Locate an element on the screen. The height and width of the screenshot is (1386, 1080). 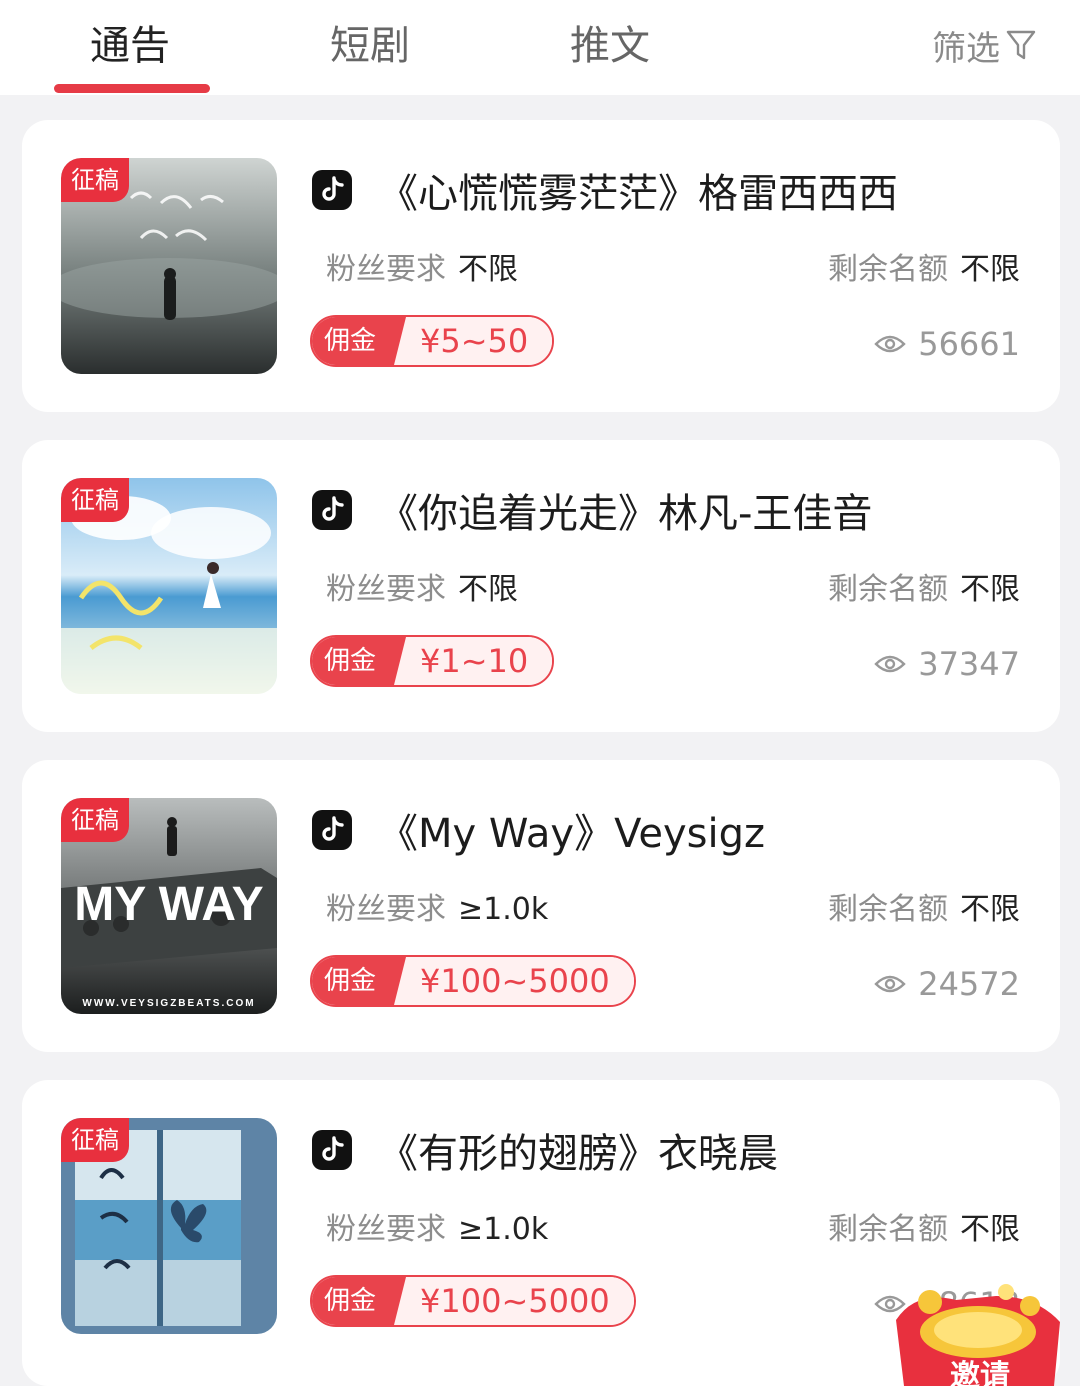
invite-floating-button: 邀请 is located at coordinates (978, 1333).